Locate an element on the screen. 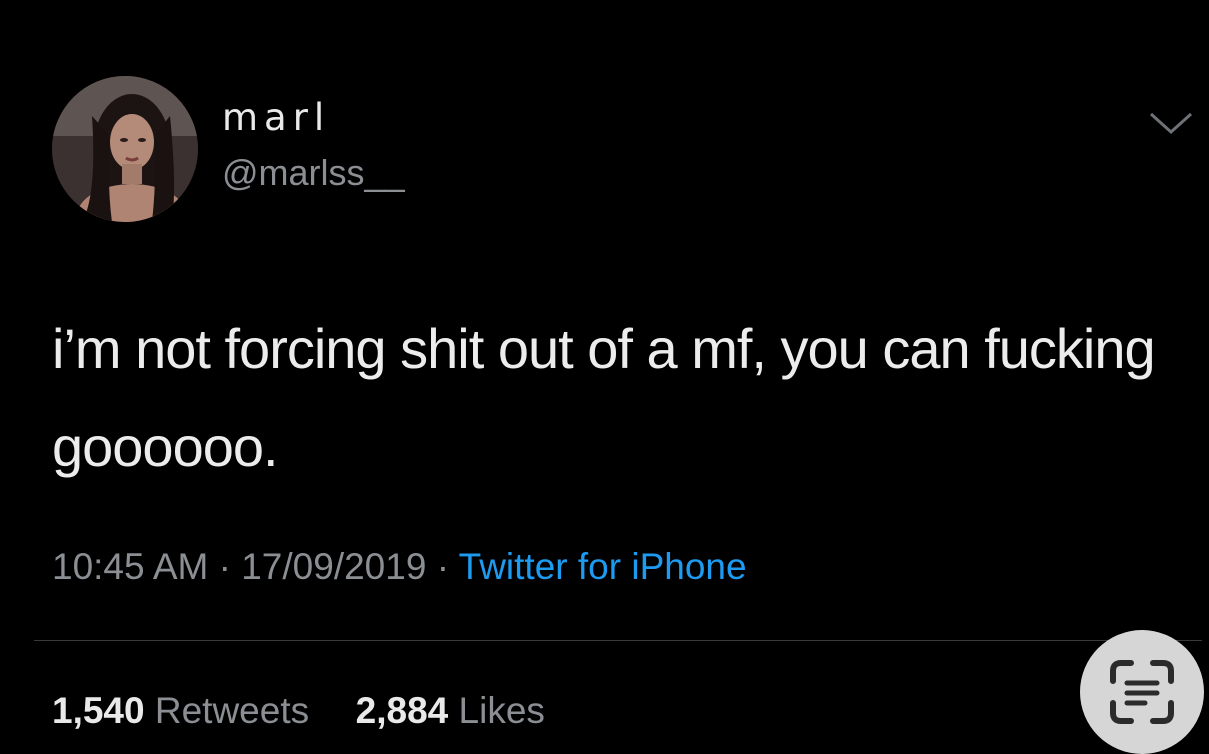  likes-label: Likes is located at coordinates (501, 710).